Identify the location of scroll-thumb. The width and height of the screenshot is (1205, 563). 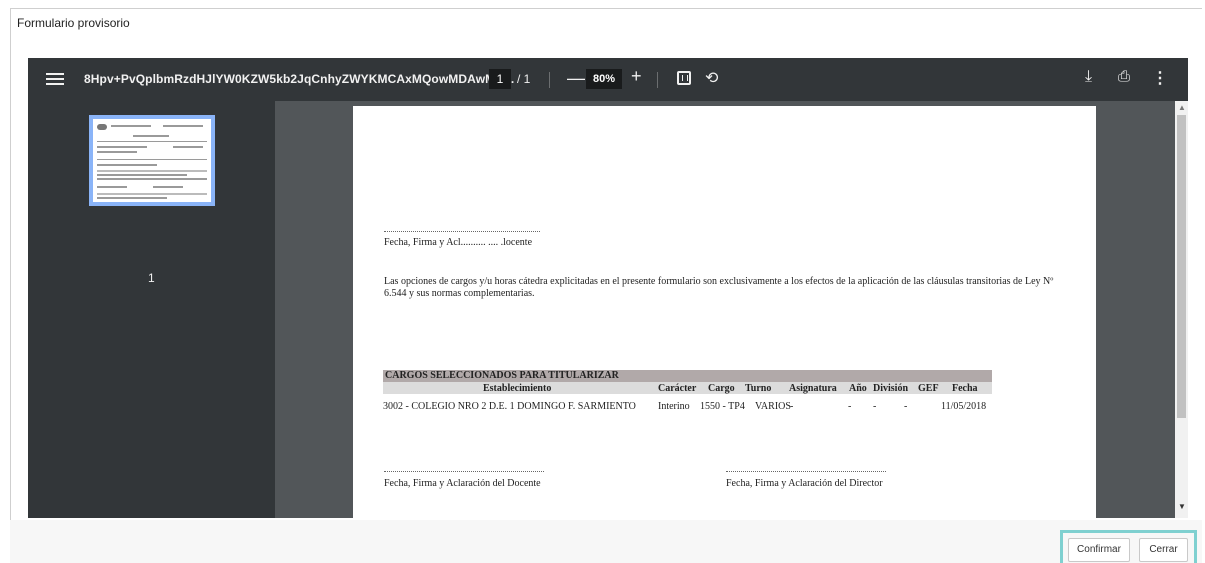
(1181, 266).